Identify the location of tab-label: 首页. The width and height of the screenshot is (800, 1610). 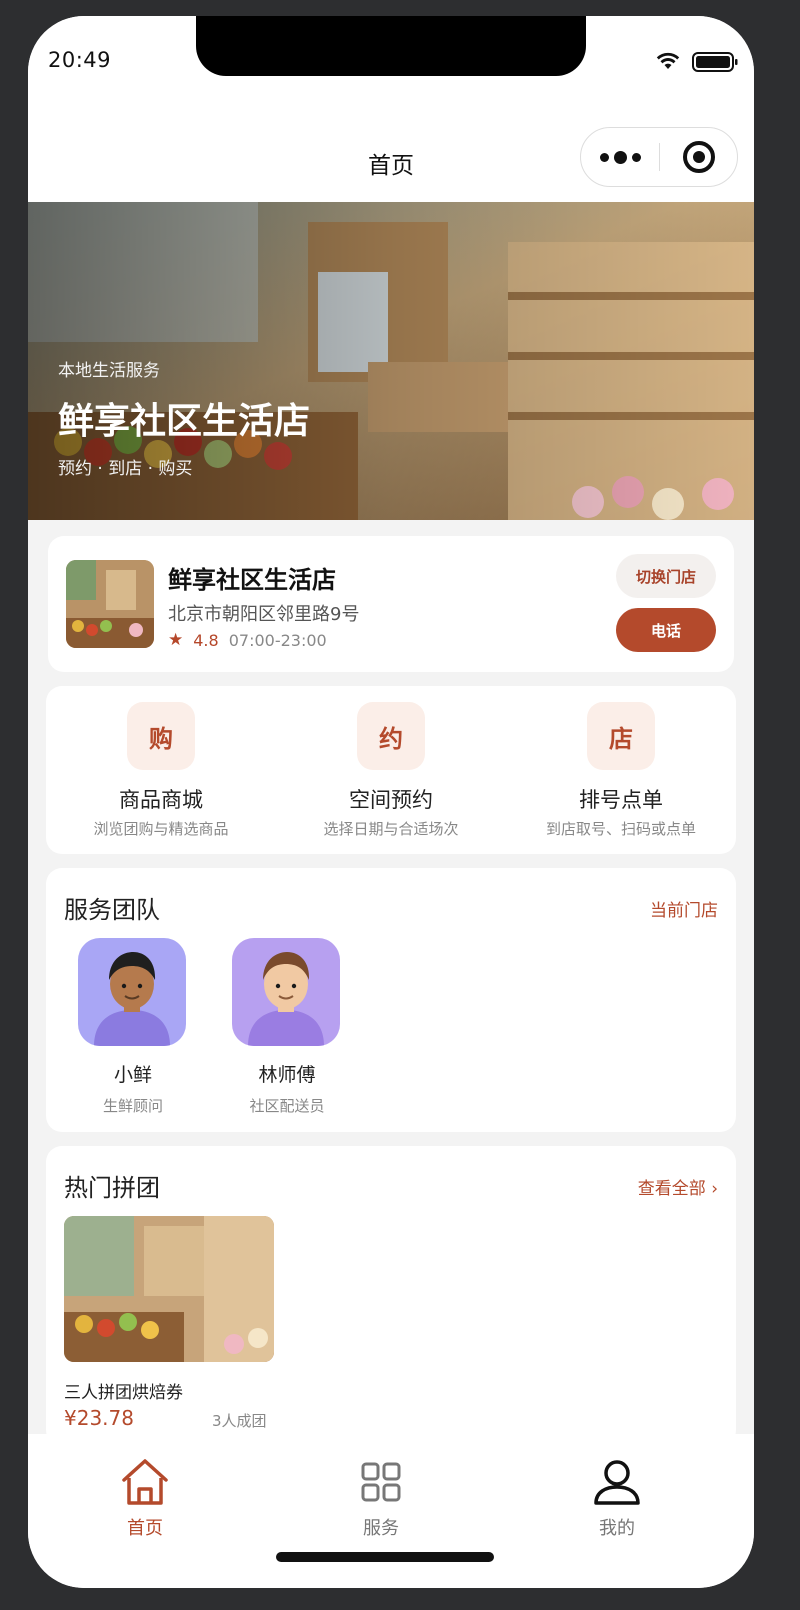
(145, 1528).